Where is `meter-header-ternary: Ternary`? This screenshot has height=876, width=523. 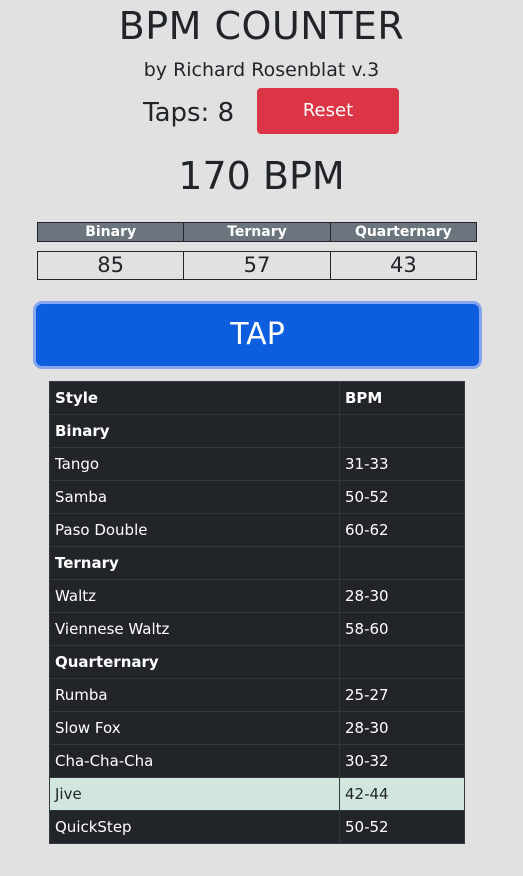 meter-header-ternary: Ternary is located at coordinates (257, 232).